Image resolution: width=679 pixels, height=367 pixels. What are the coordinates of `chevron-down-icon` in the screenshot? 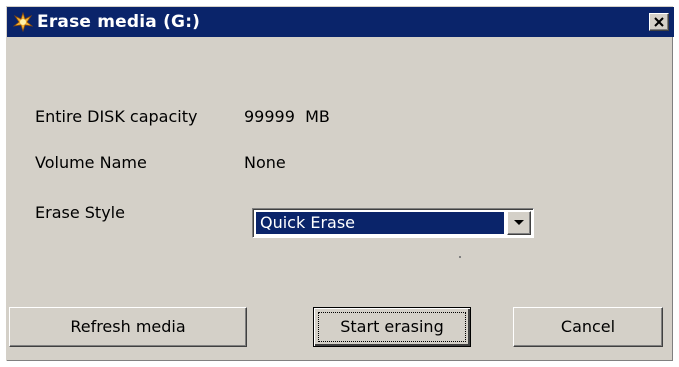 It's located at (519, 222).